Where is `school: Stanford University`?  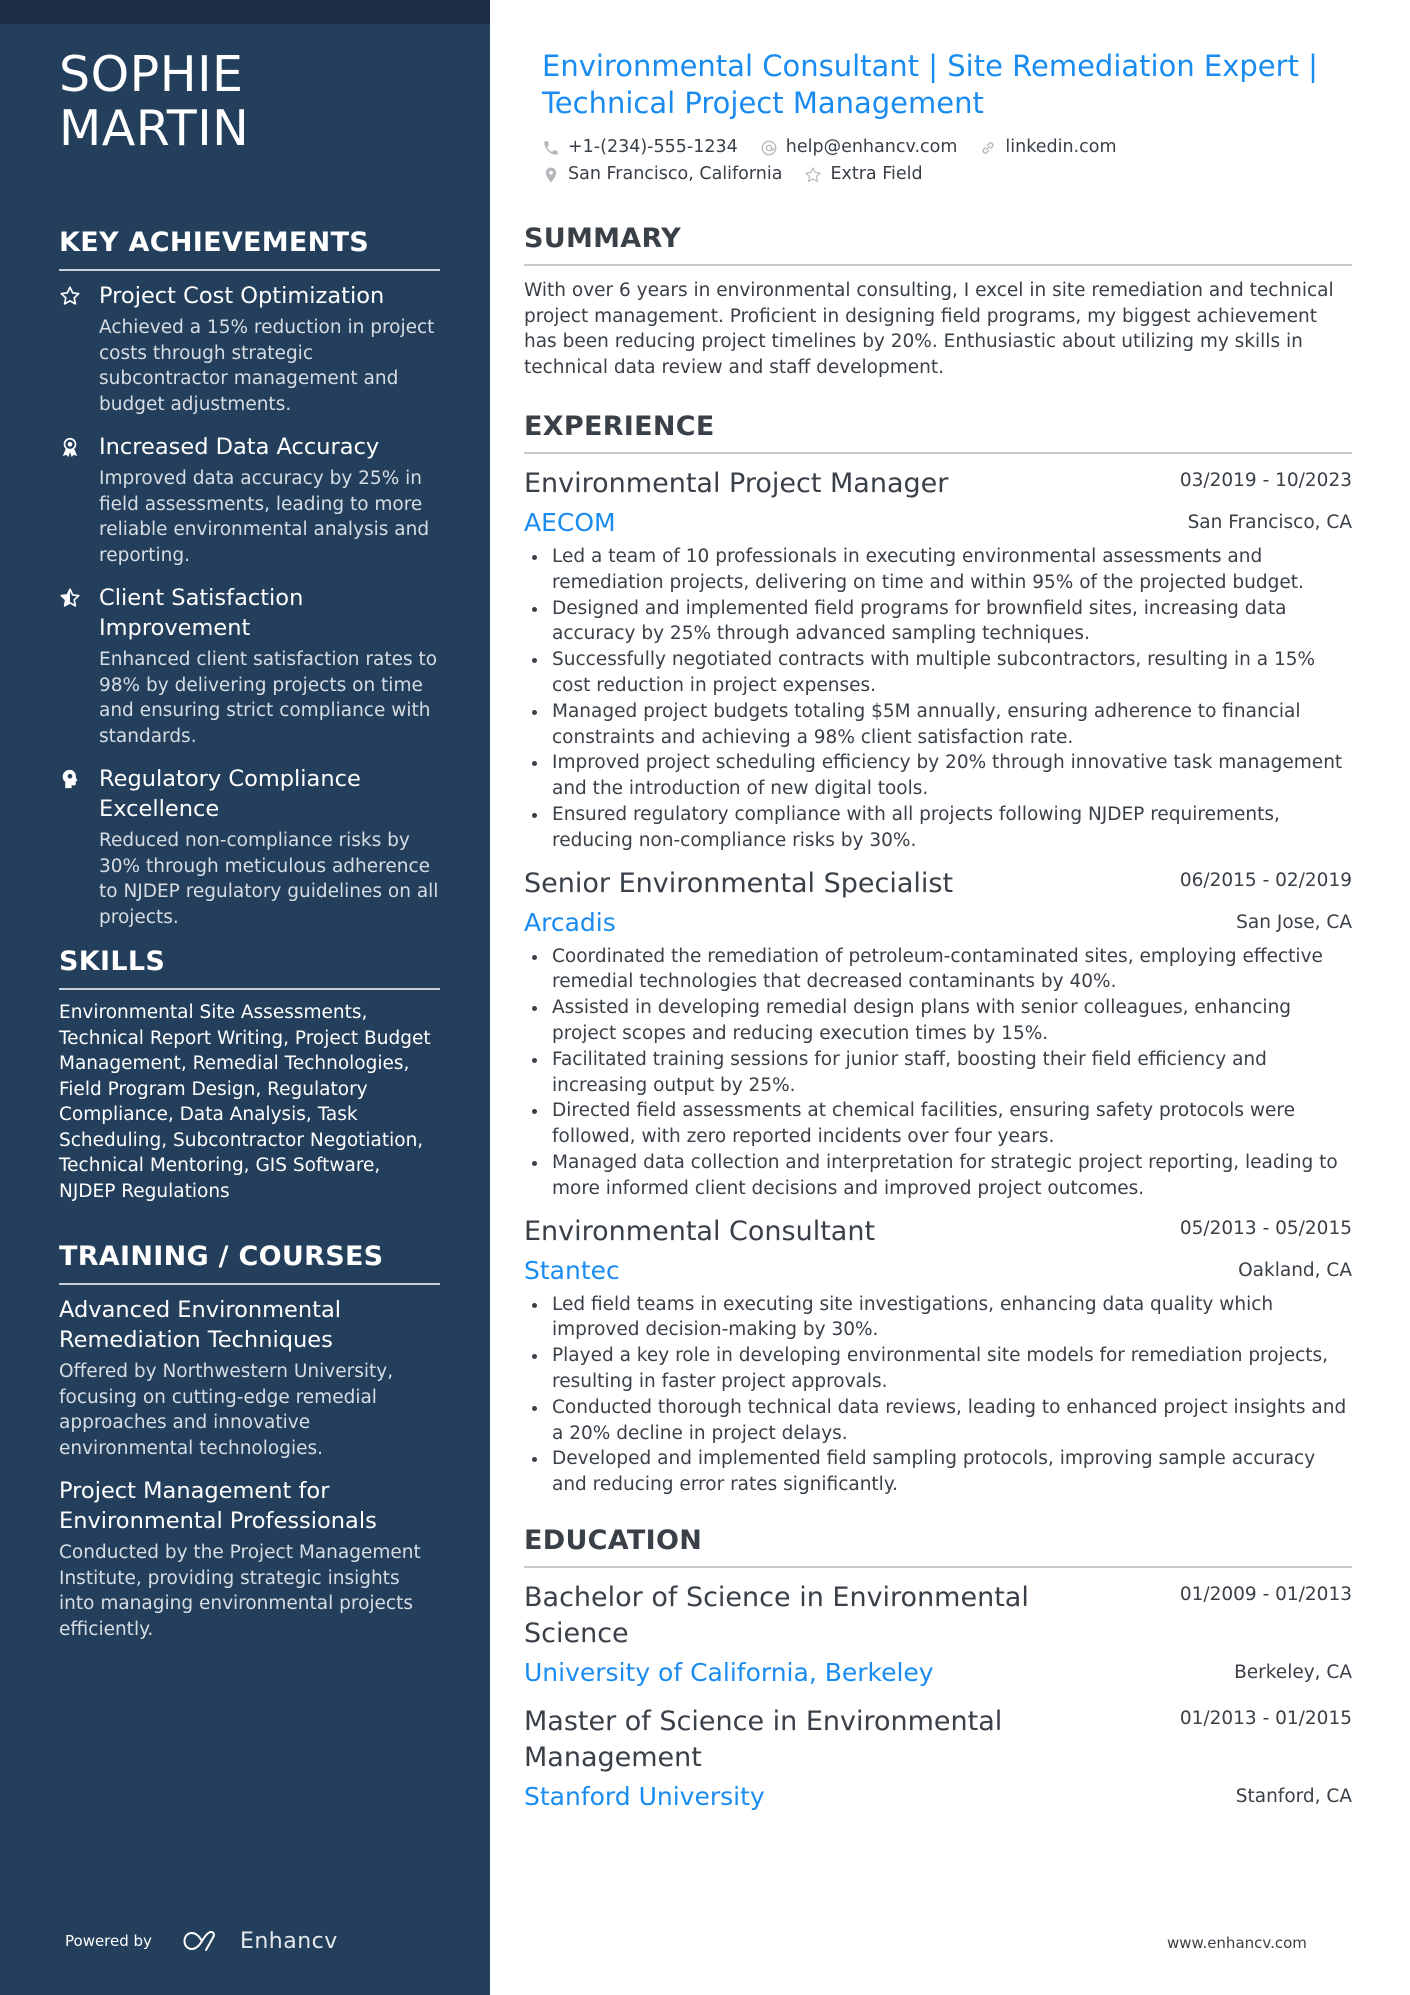
school: Stanford University is located at coordinates (644, 1796).